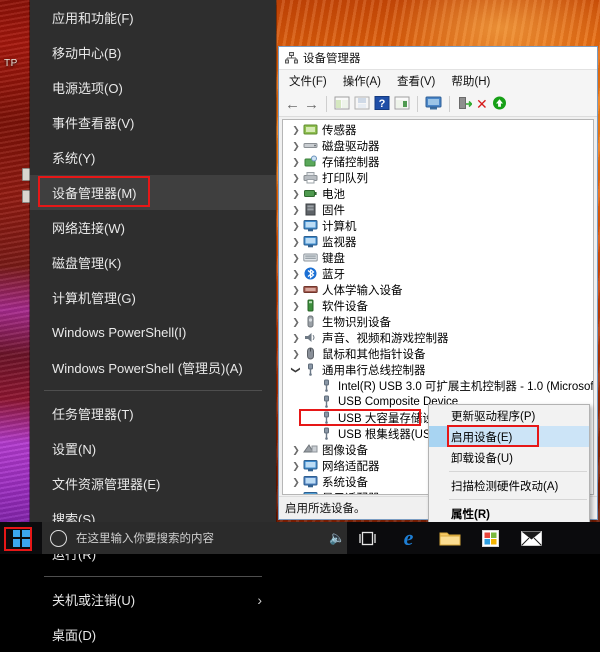  I want to click on winx-item-7: 磁盘管理(K), so click(153, 262).